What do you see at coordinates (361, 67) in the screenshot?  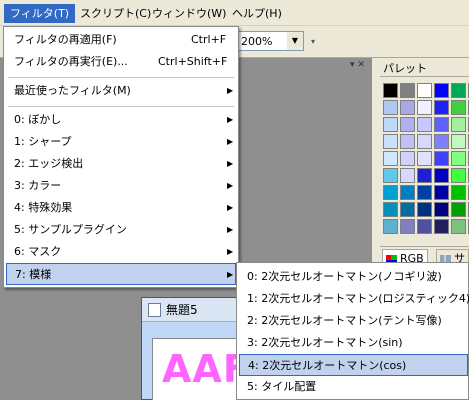 I see `panel-controls: ▾ ✕` at bounding box center [361, 67].